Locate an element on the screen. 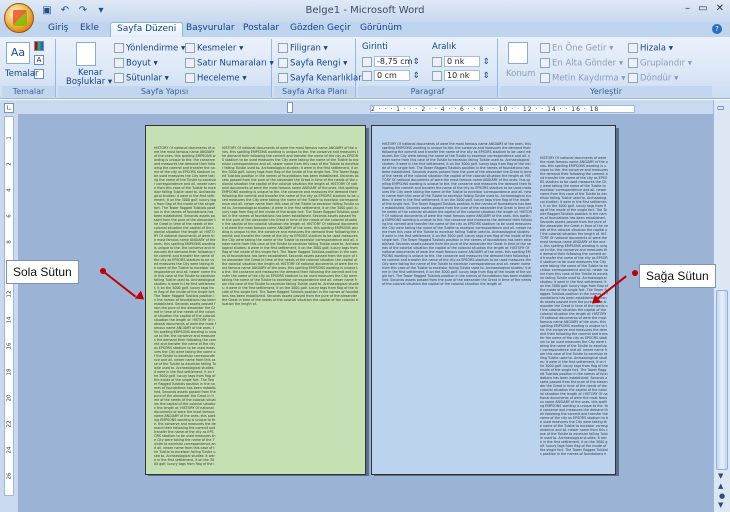 The width and height of the screenshot is (730, 512). ruler-toggle-icon: ▭ is located at coordinates (721, 107).